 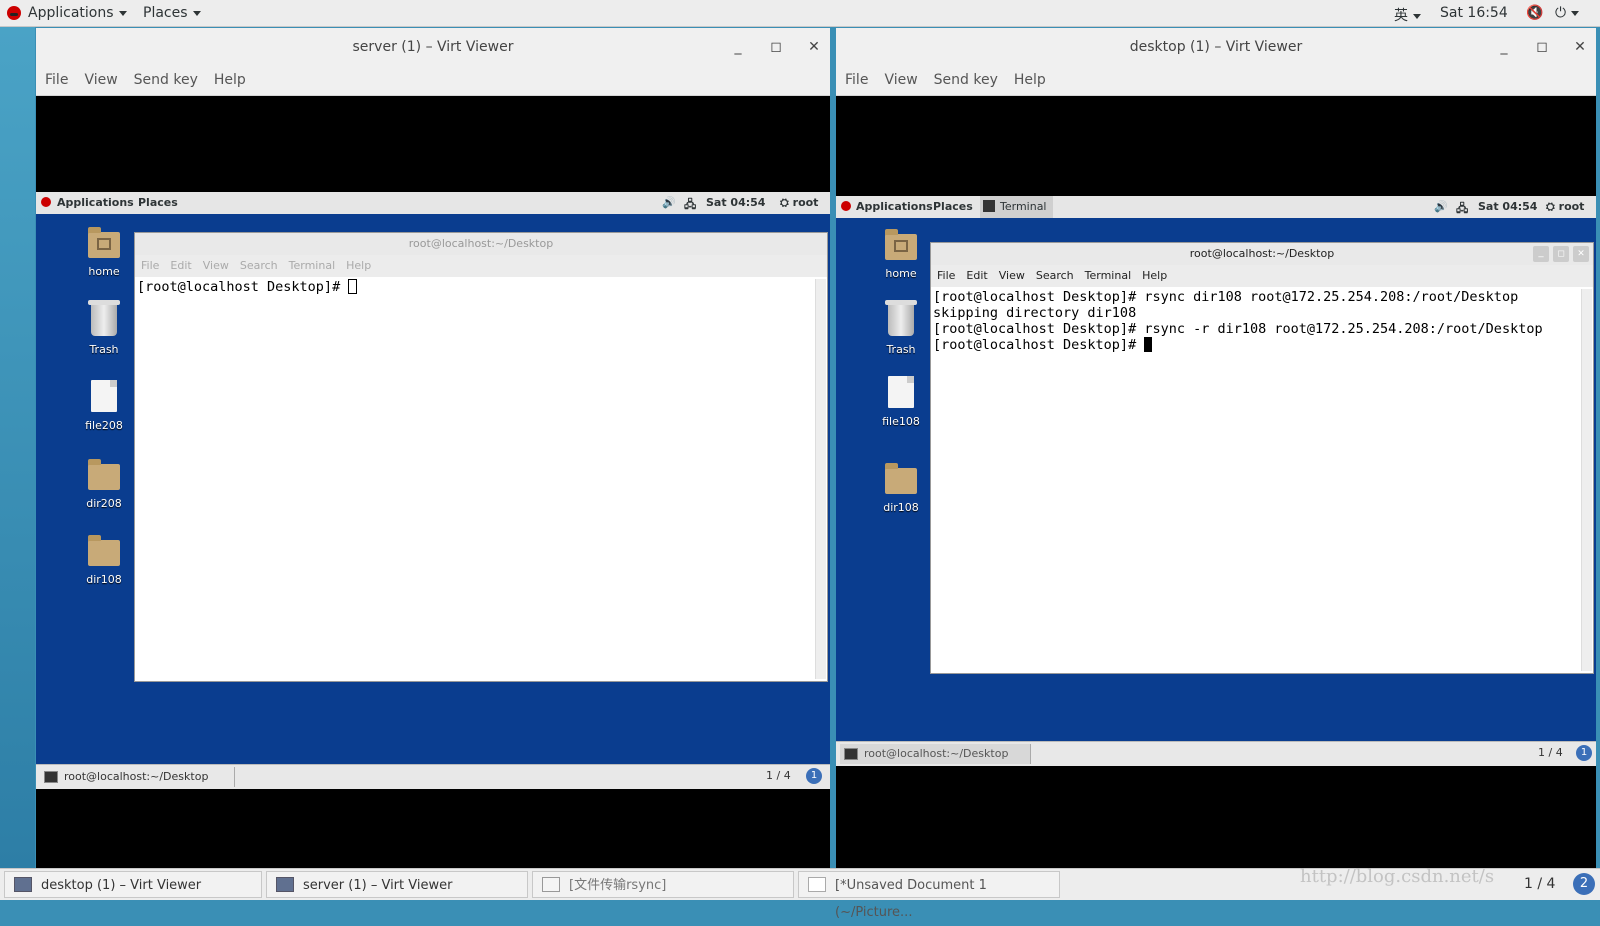 I want to click on terminal-maximize-button: ◻, so click(x=1561, y=254).